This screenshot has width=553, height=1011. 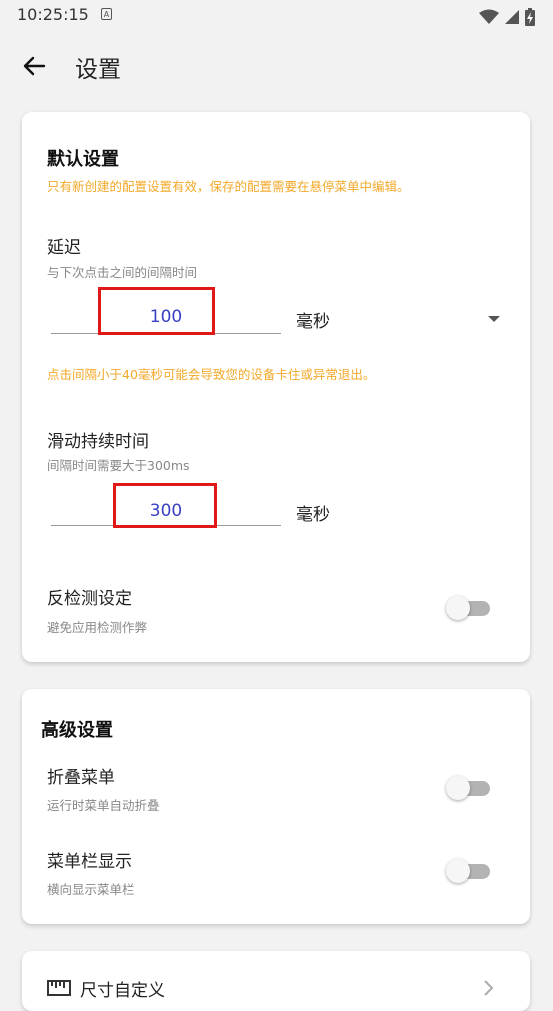 I want to click on delay-warning: 点击间隔小于40毫秒可能会导致您的设备卡住或异常退出。, so click(x=211, y=374).